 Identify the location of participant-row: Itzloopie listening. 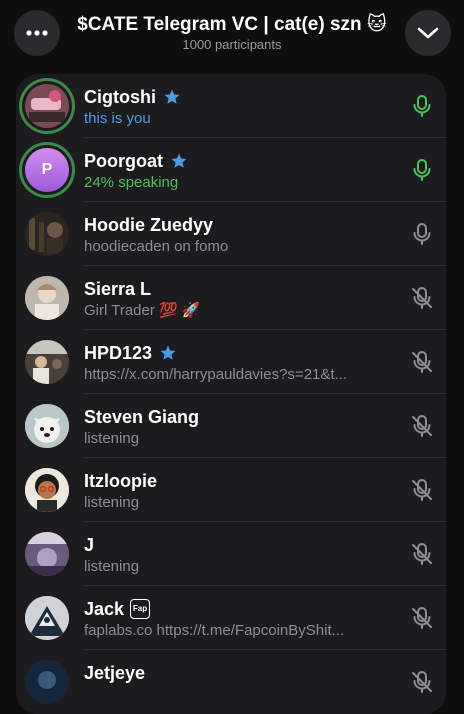
(231, 490).